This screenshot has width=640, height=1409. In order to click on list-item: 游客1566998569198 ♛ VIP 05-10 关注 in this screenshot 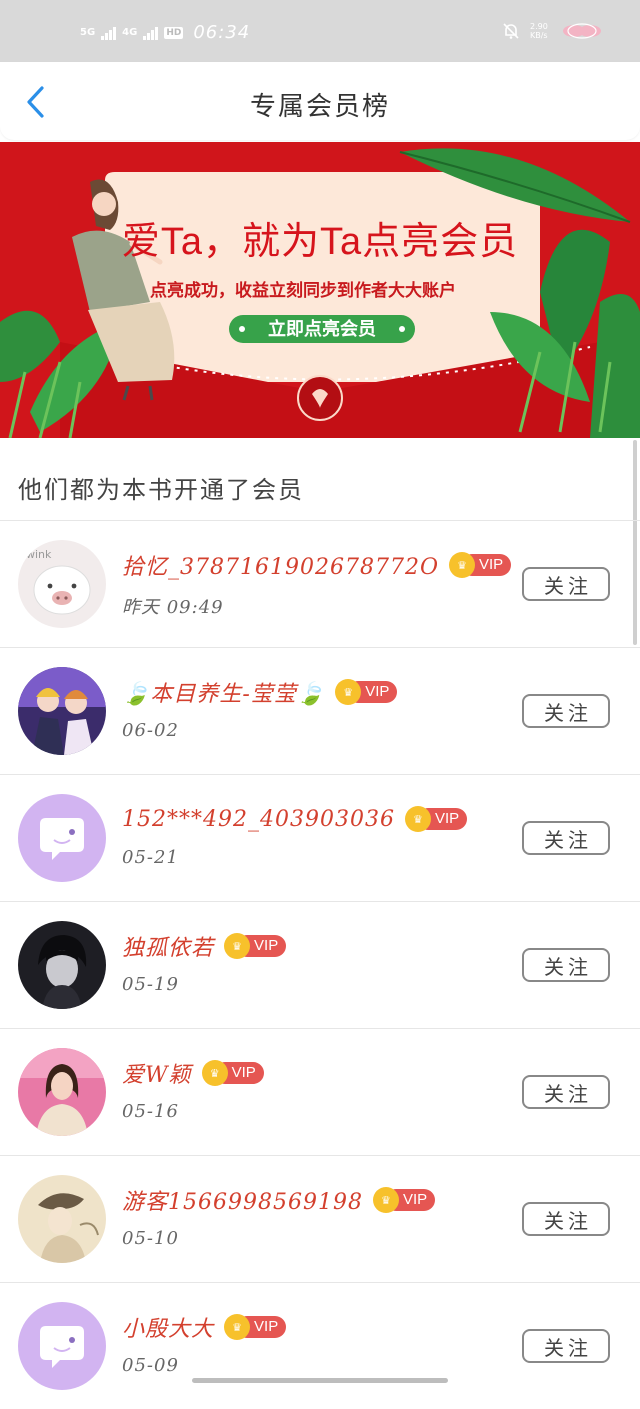, I will do `click(320, 1218)`.